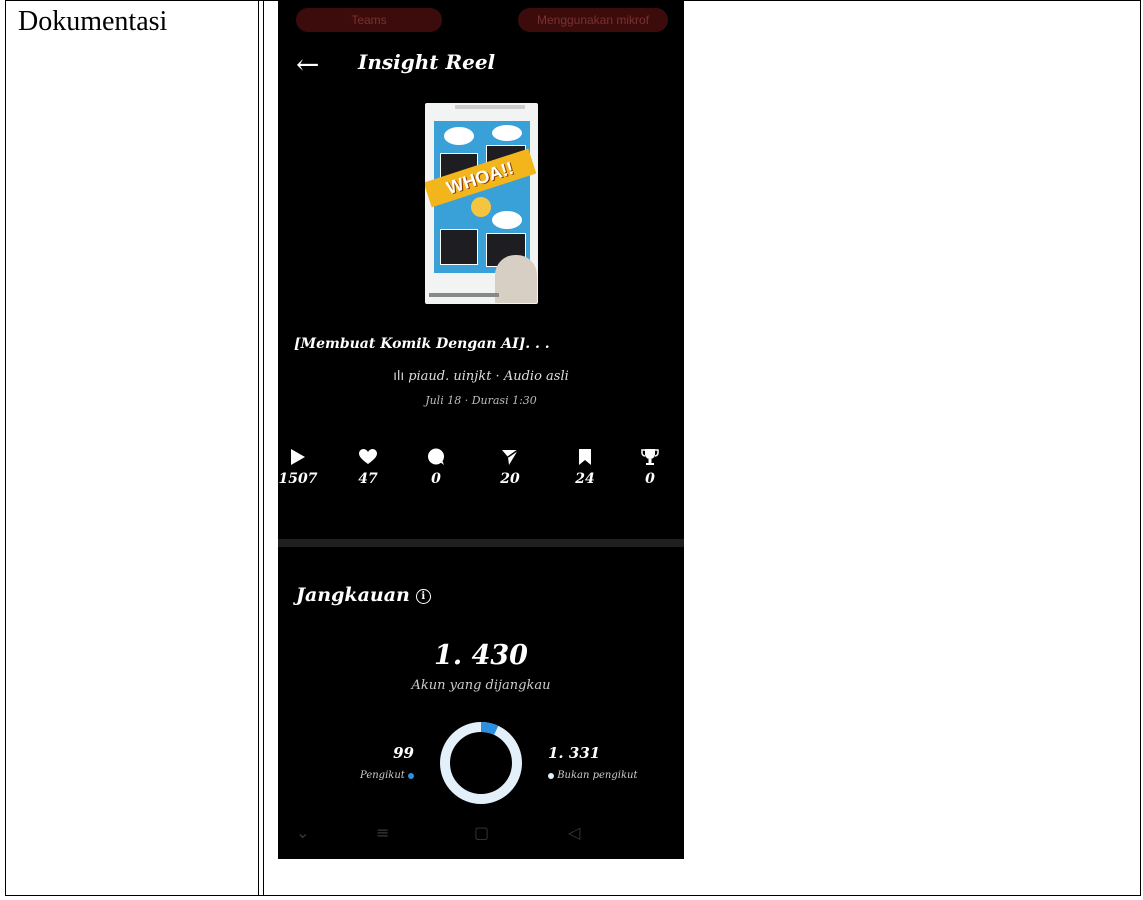 Image resolution: width=1143 pixels, height=900 pixels. Describe the element at coordinates (490, 107) in the screenshot. I see `thumbnail-toolbar` at that location.